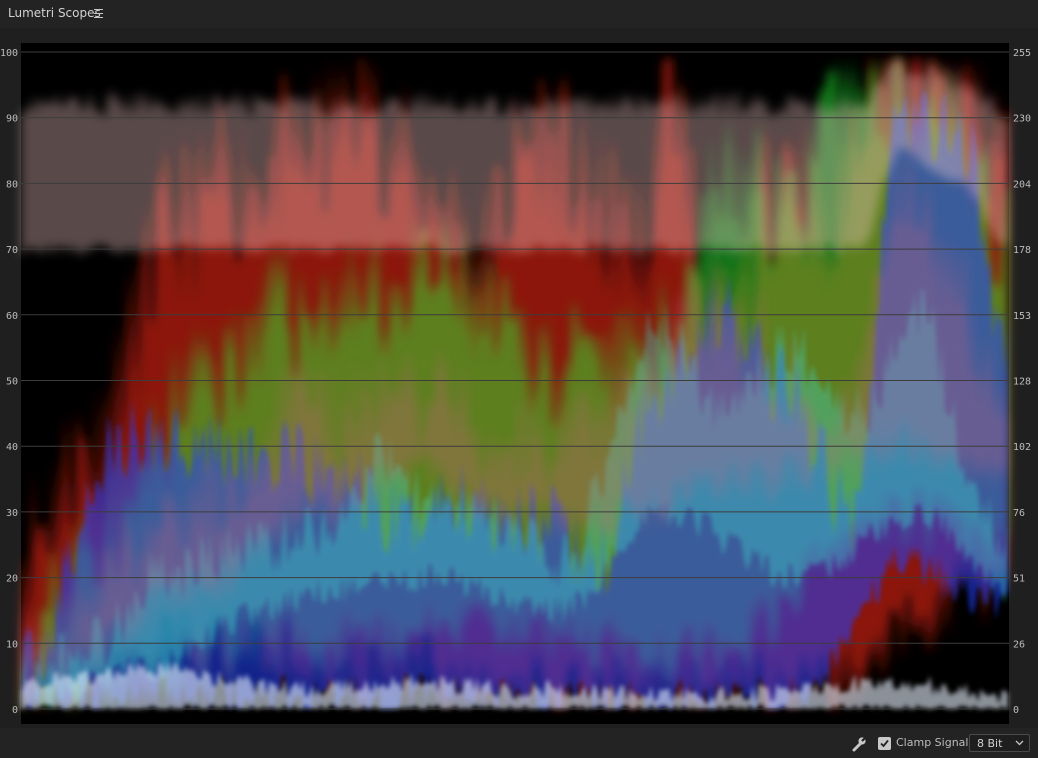 This screenshot has height=758, width=1038. What do you see at coordinates (12, 382) in the screenshot?
I see `left-axis-tick: 50` at bounding box center [12, 382].